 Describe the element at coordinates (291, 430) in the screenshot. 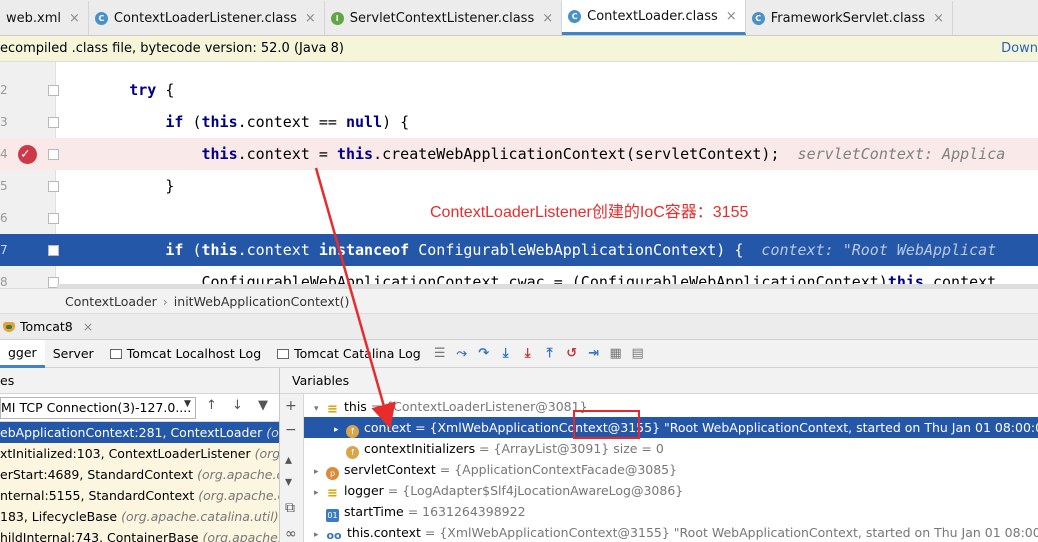

I see `minus-icon: −` at that location.